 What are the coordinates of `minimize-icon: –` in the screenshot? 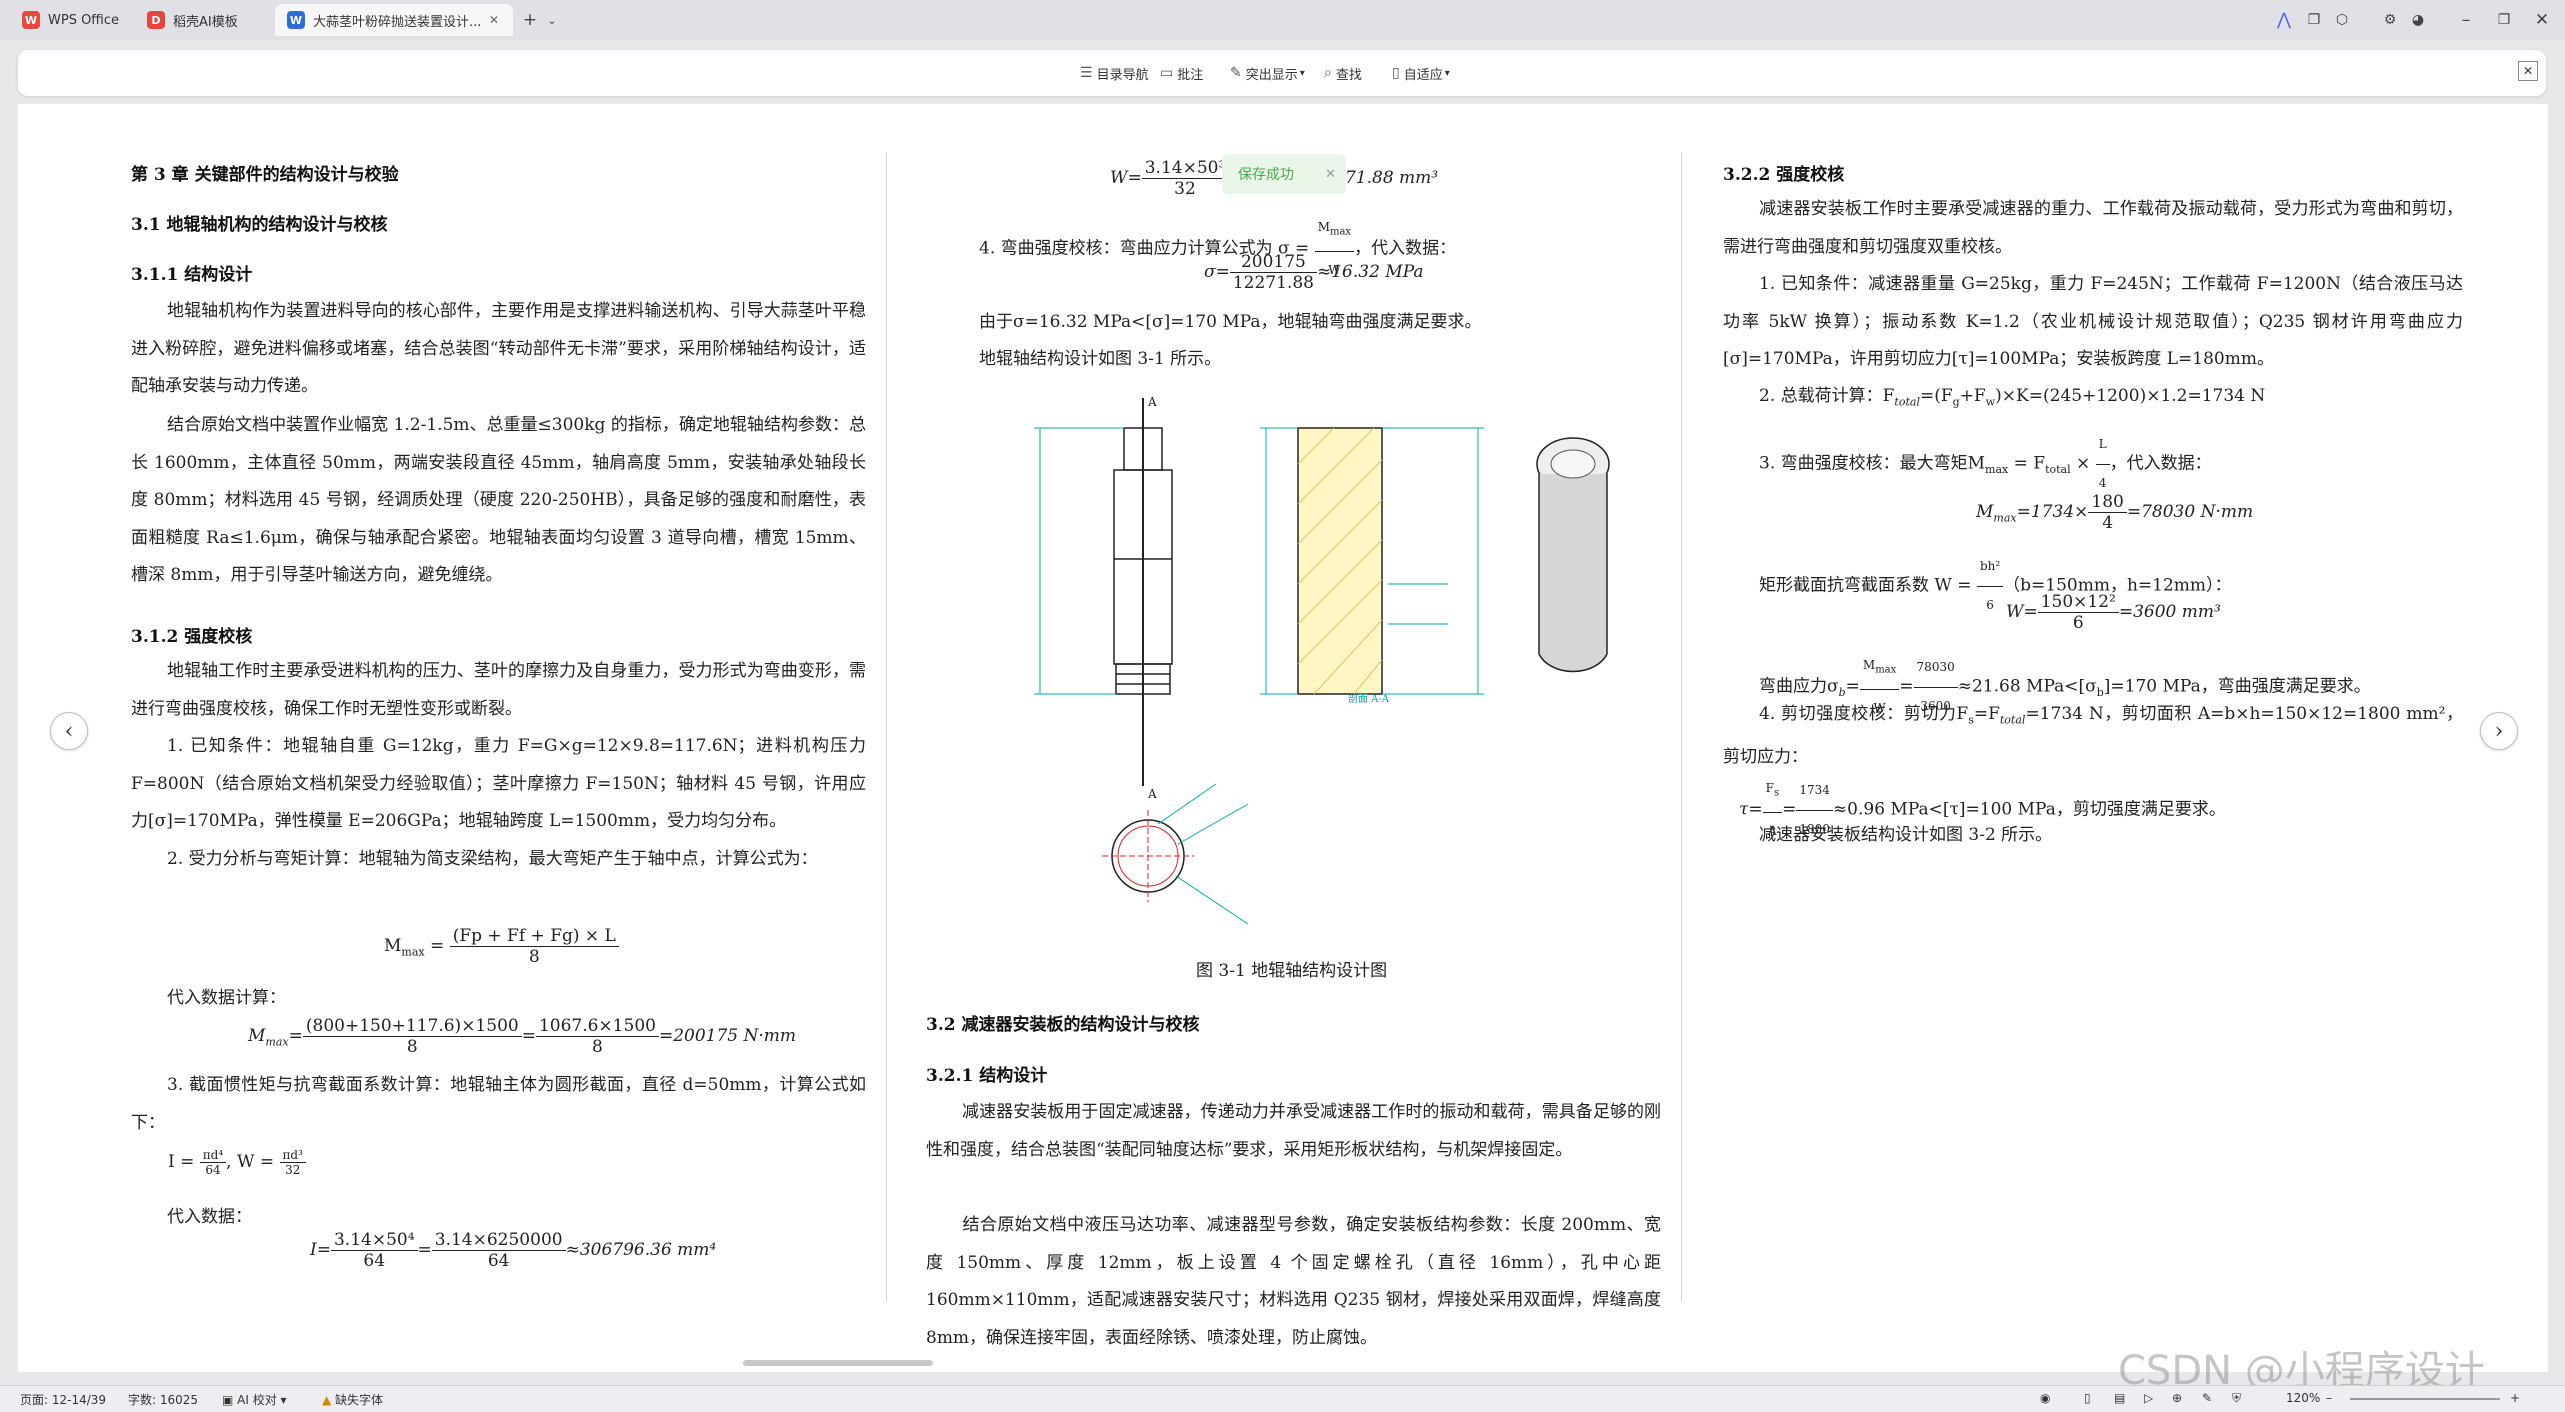 It's located at (2466, 20).